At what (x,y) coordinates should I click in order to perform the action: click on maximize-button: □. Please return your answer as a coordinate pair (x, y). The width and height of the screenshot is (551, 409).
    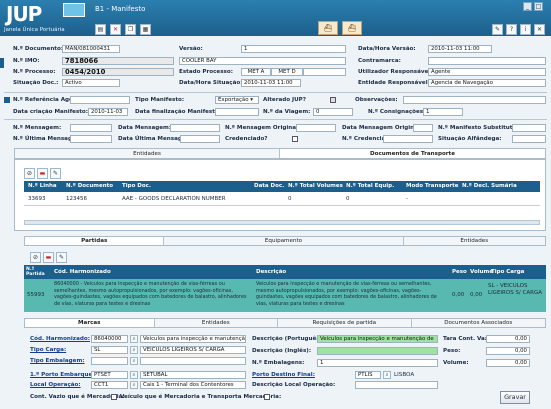
    Looking at the image, I should click on (538, 6).